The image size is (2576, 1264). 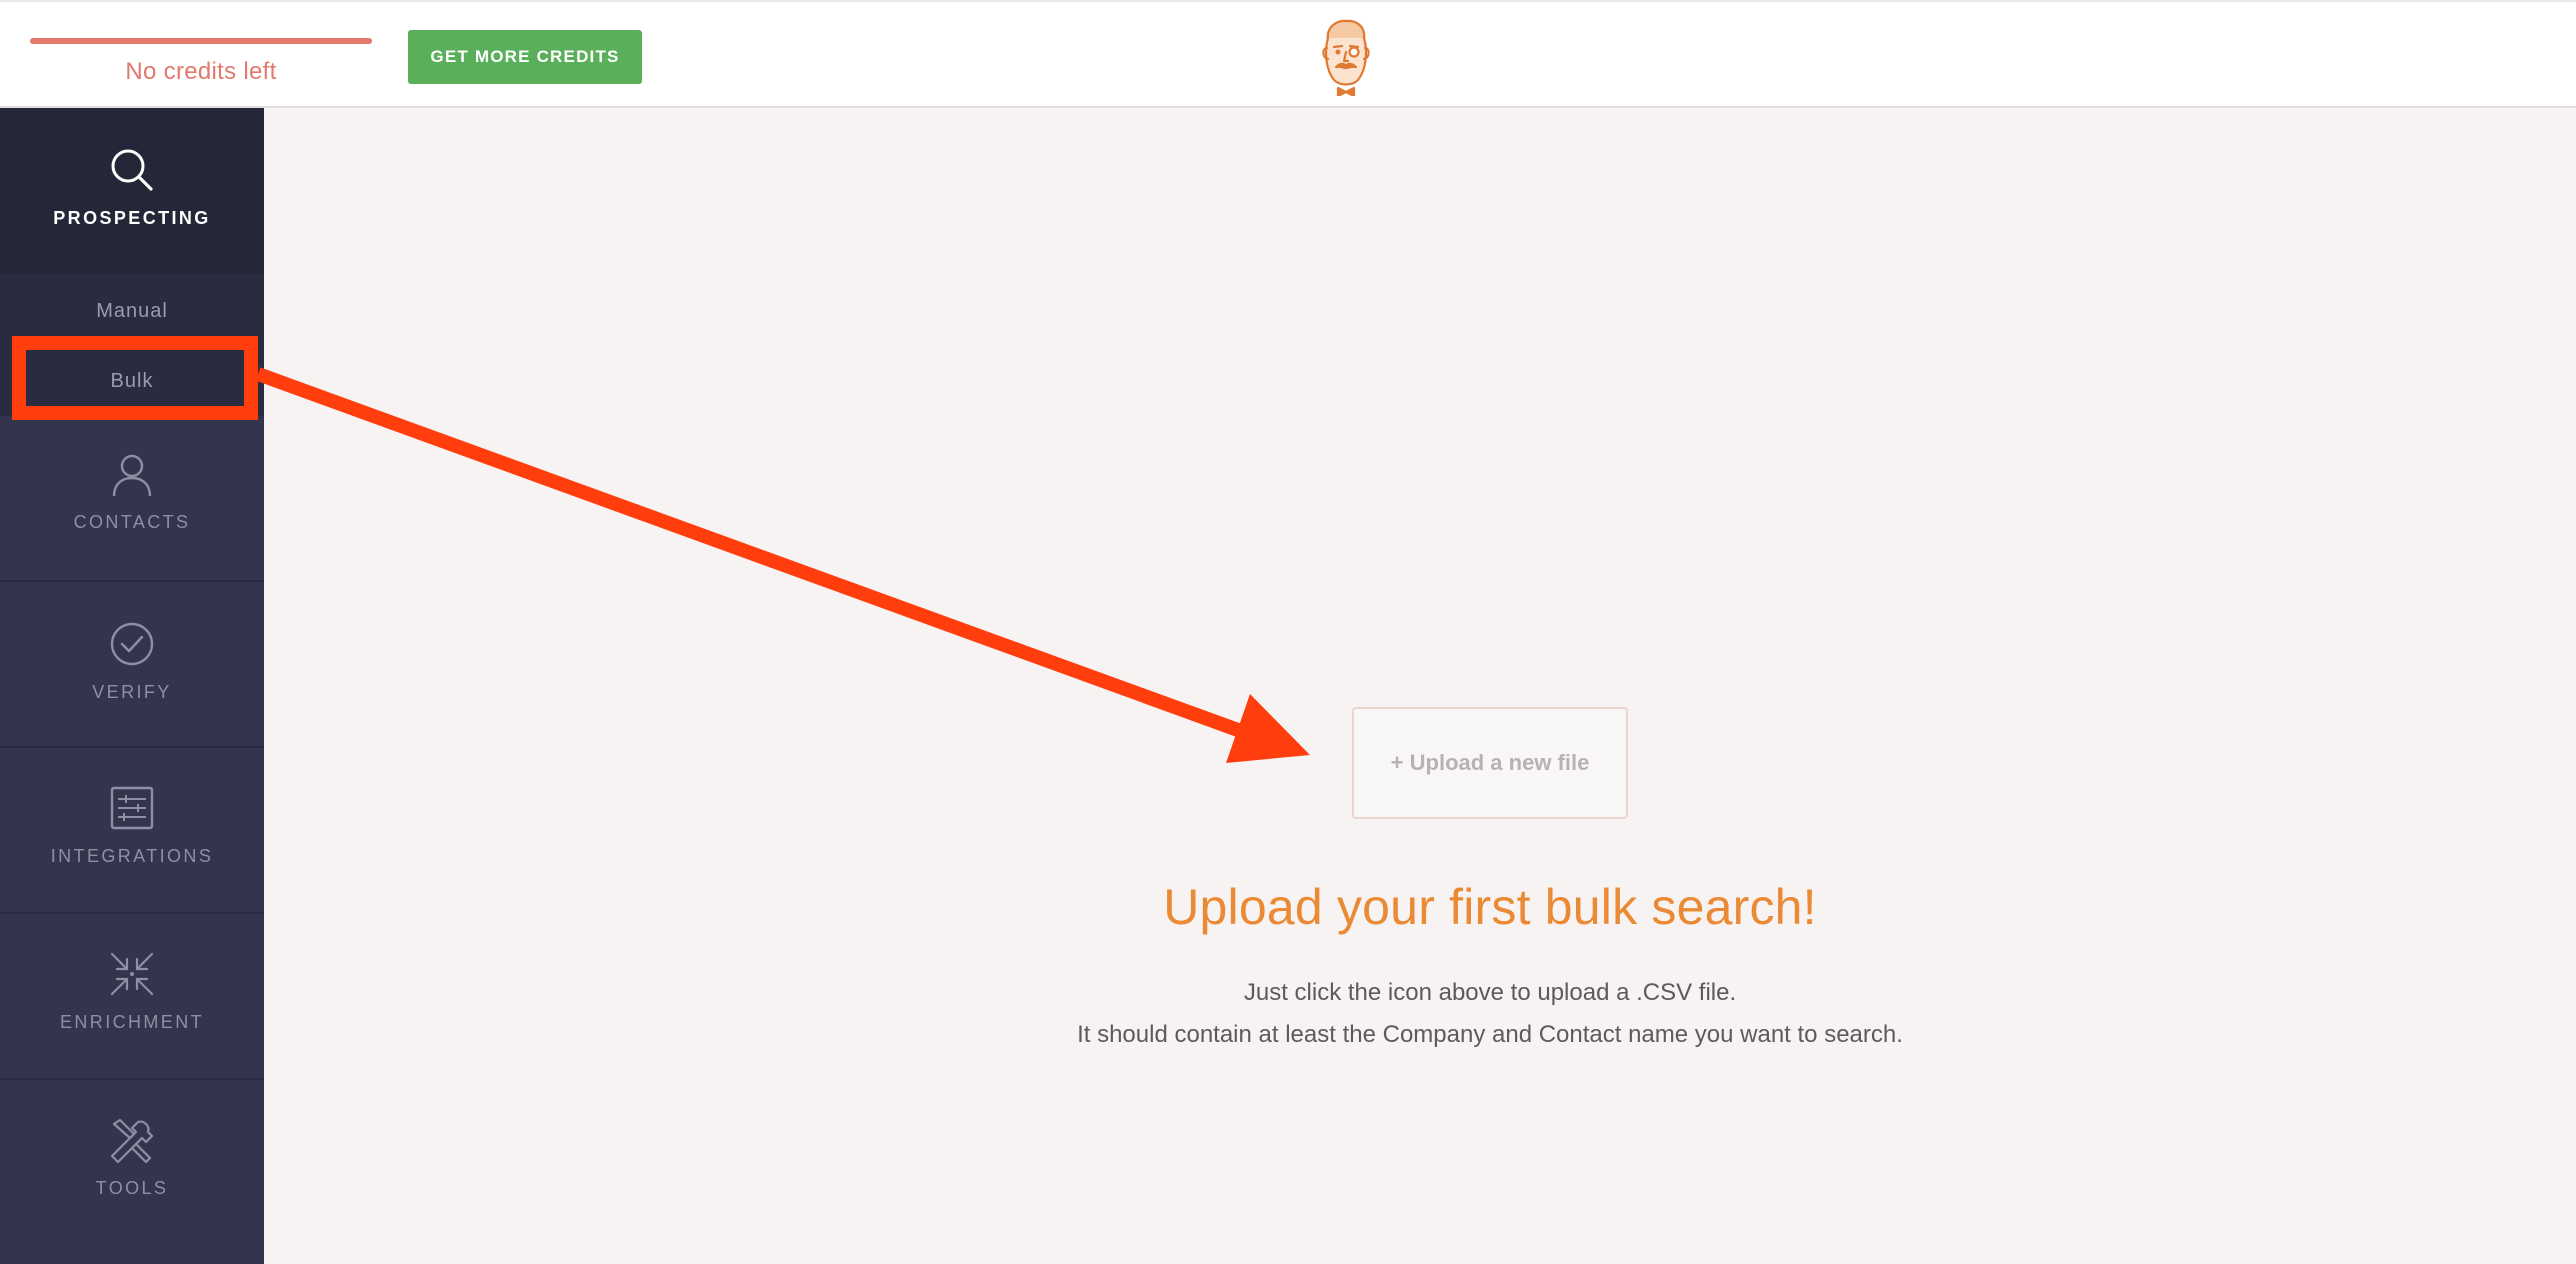 I want to click on sidebar-item-tools: TOOLS, so click(x=132, y=1173).